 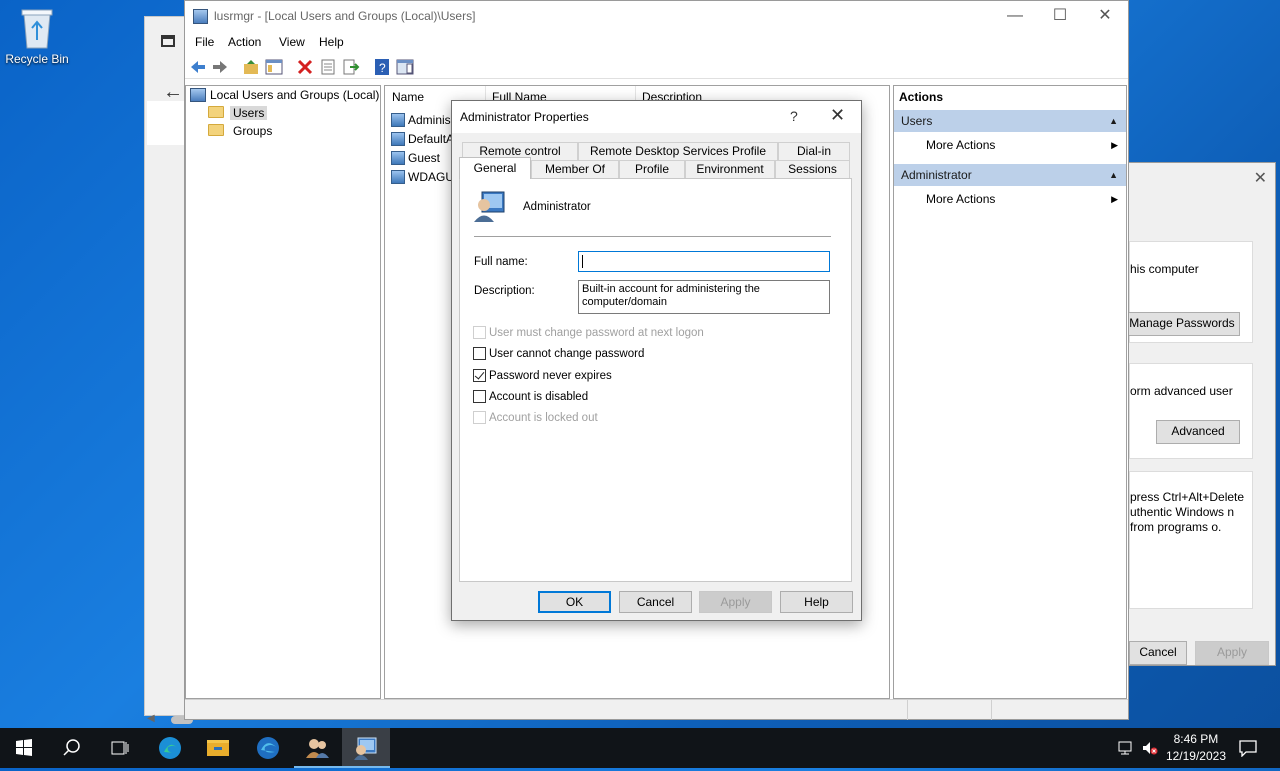 I want to click on tab-profile: Profile, so click(x=652, y=169).